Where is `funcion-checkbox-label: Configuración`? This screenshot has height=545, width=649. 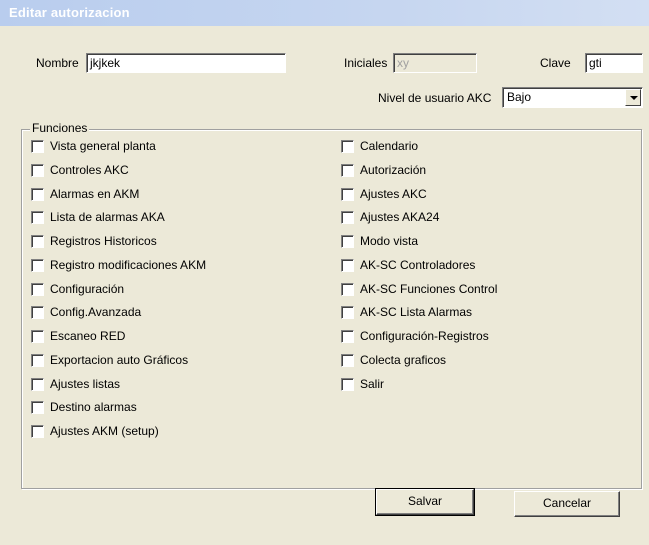 funcion-checkbox-label: Configuración is located at coordinates (87, 289).